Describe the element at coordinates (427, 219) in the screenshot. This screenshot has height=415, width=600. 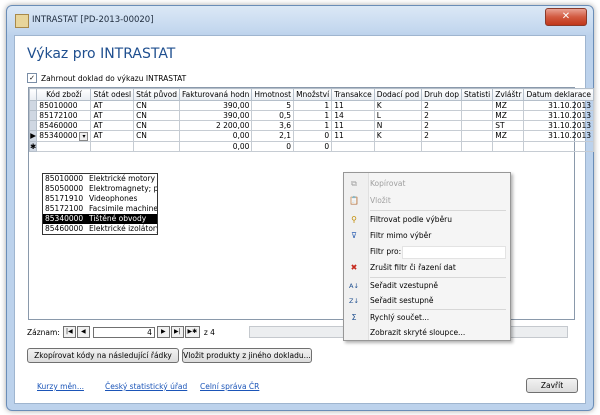
I see `menu-item-filter-by-selection: ⚲ Filtrovat podle výběru` at that location.